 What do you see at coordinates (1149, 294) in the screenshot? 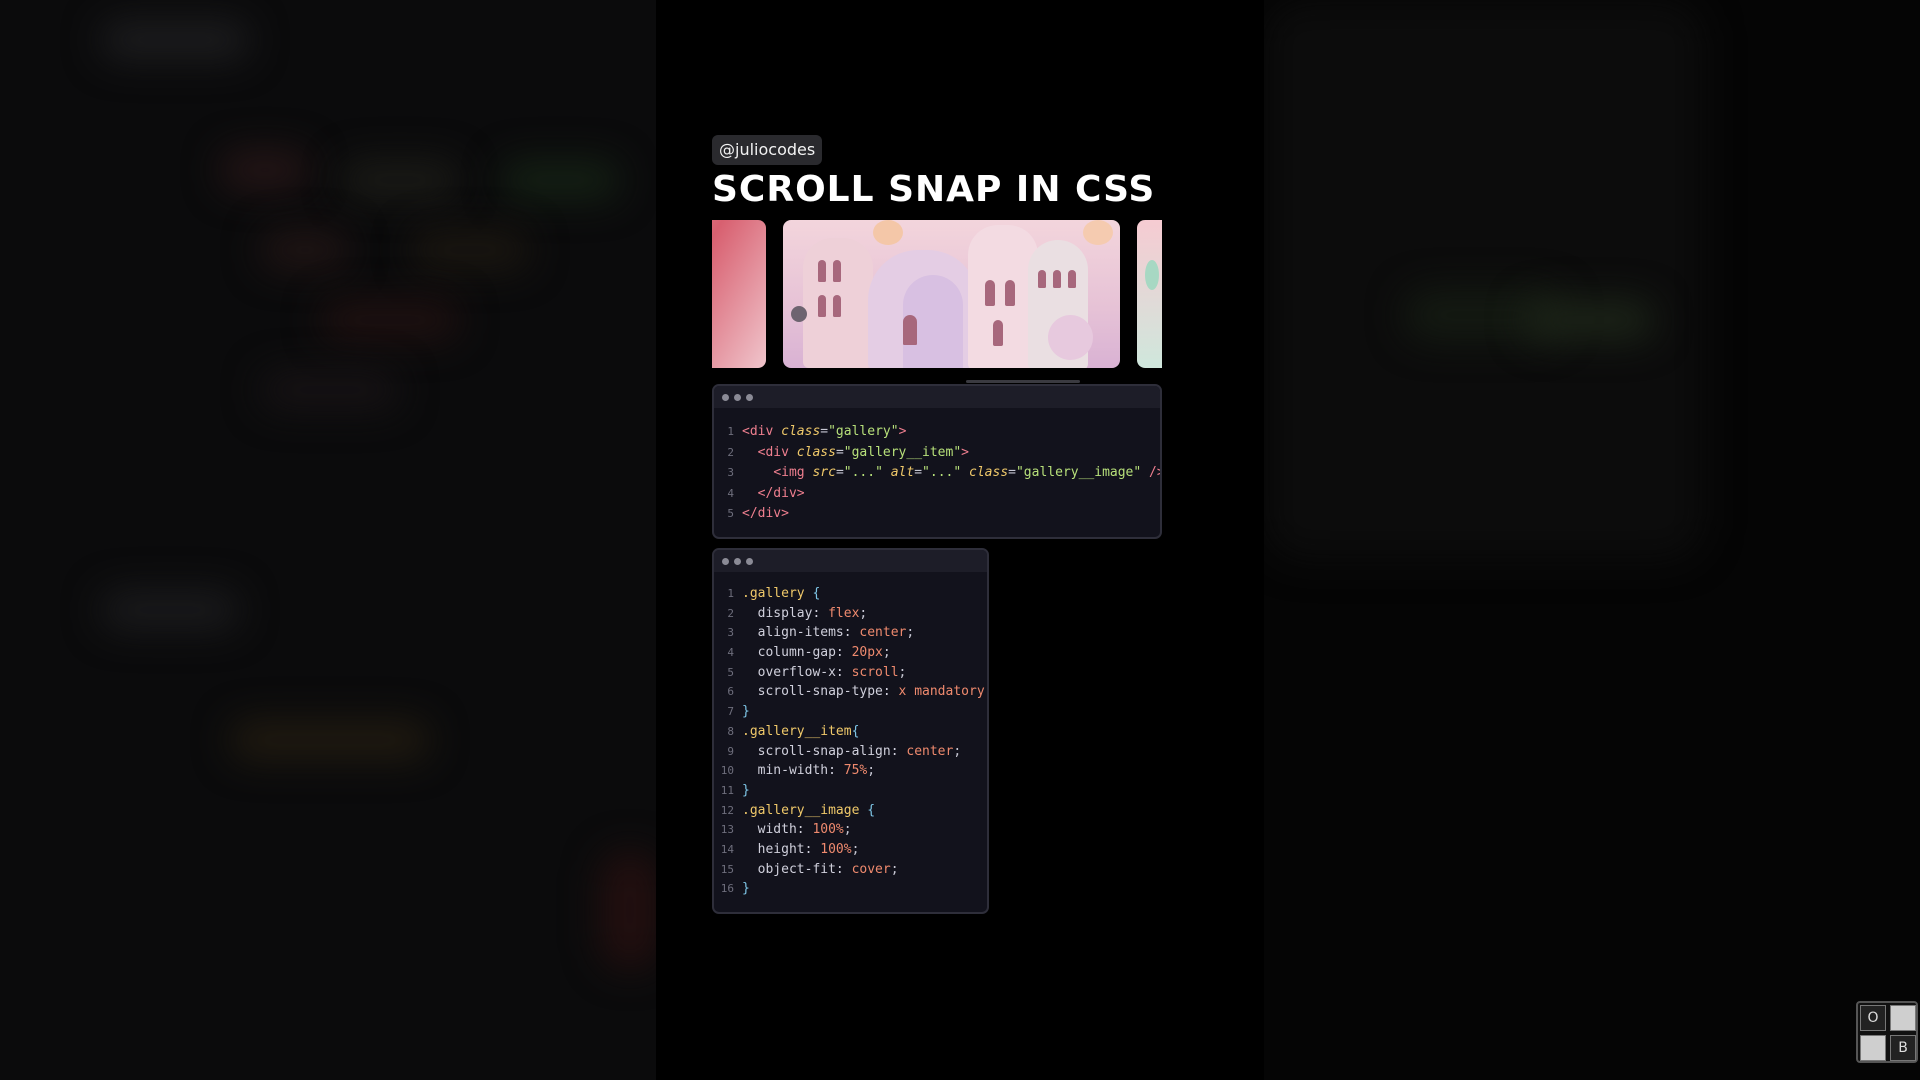
I see `gallery-item-right` at bounding box center [1149, 294].